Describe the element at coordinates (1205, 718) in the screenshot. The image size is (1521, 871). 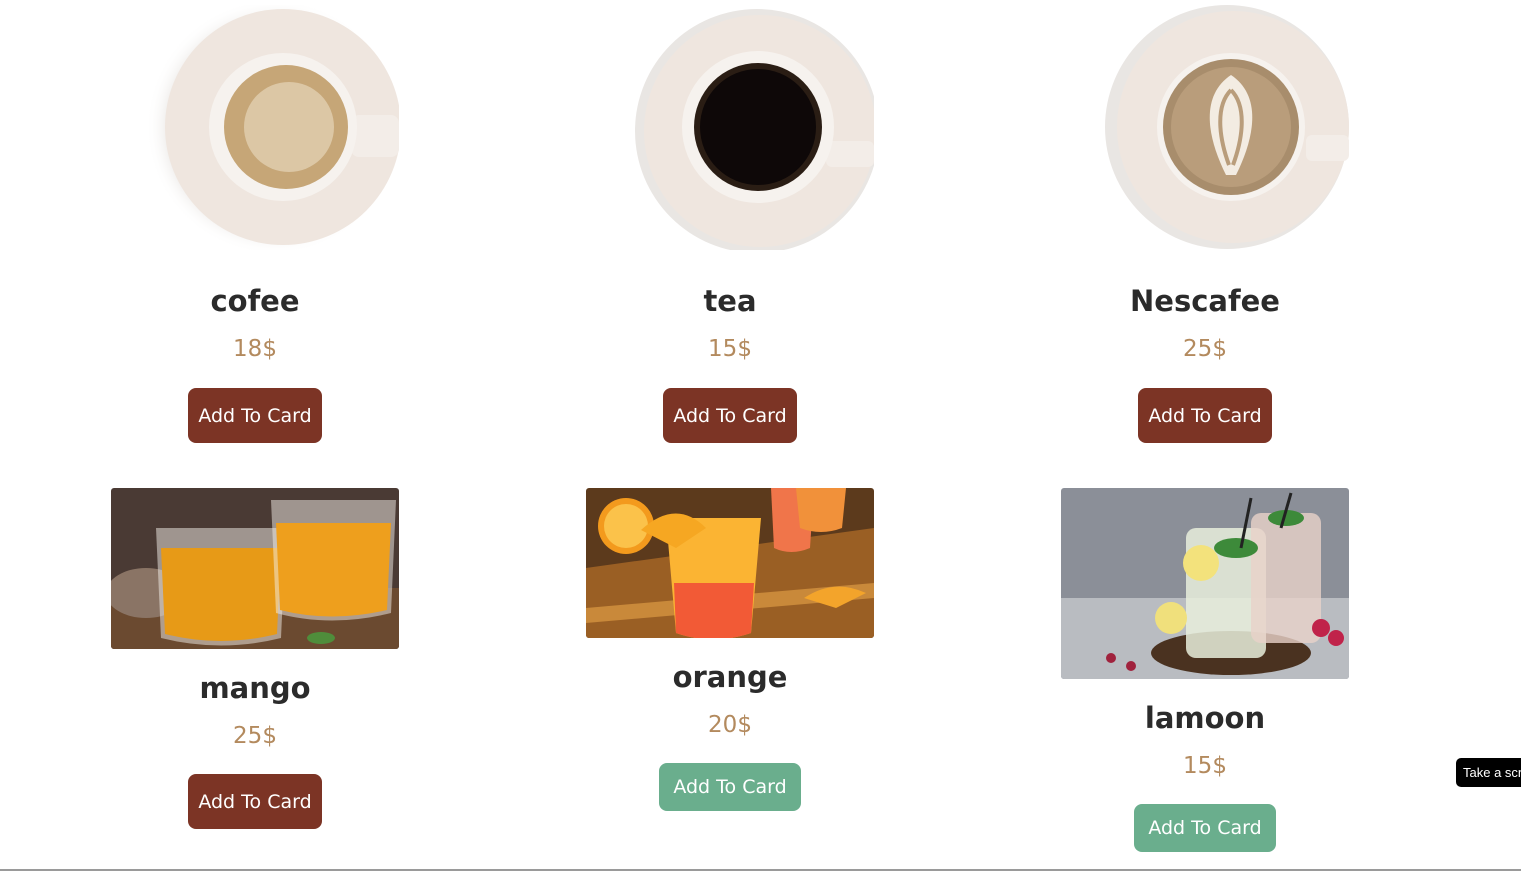
I see `product-name: lamoon` at that location.